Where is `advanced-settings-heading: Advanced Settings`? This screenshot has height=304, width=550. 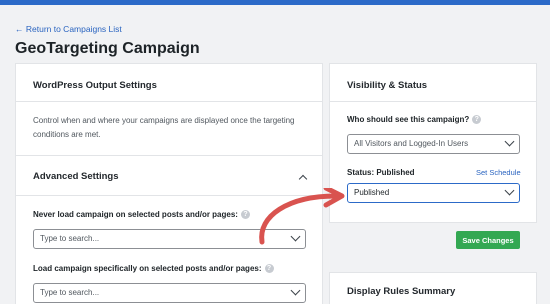
advanced-settings-heading: Advanced Settings is located at coordinates (76, 176).